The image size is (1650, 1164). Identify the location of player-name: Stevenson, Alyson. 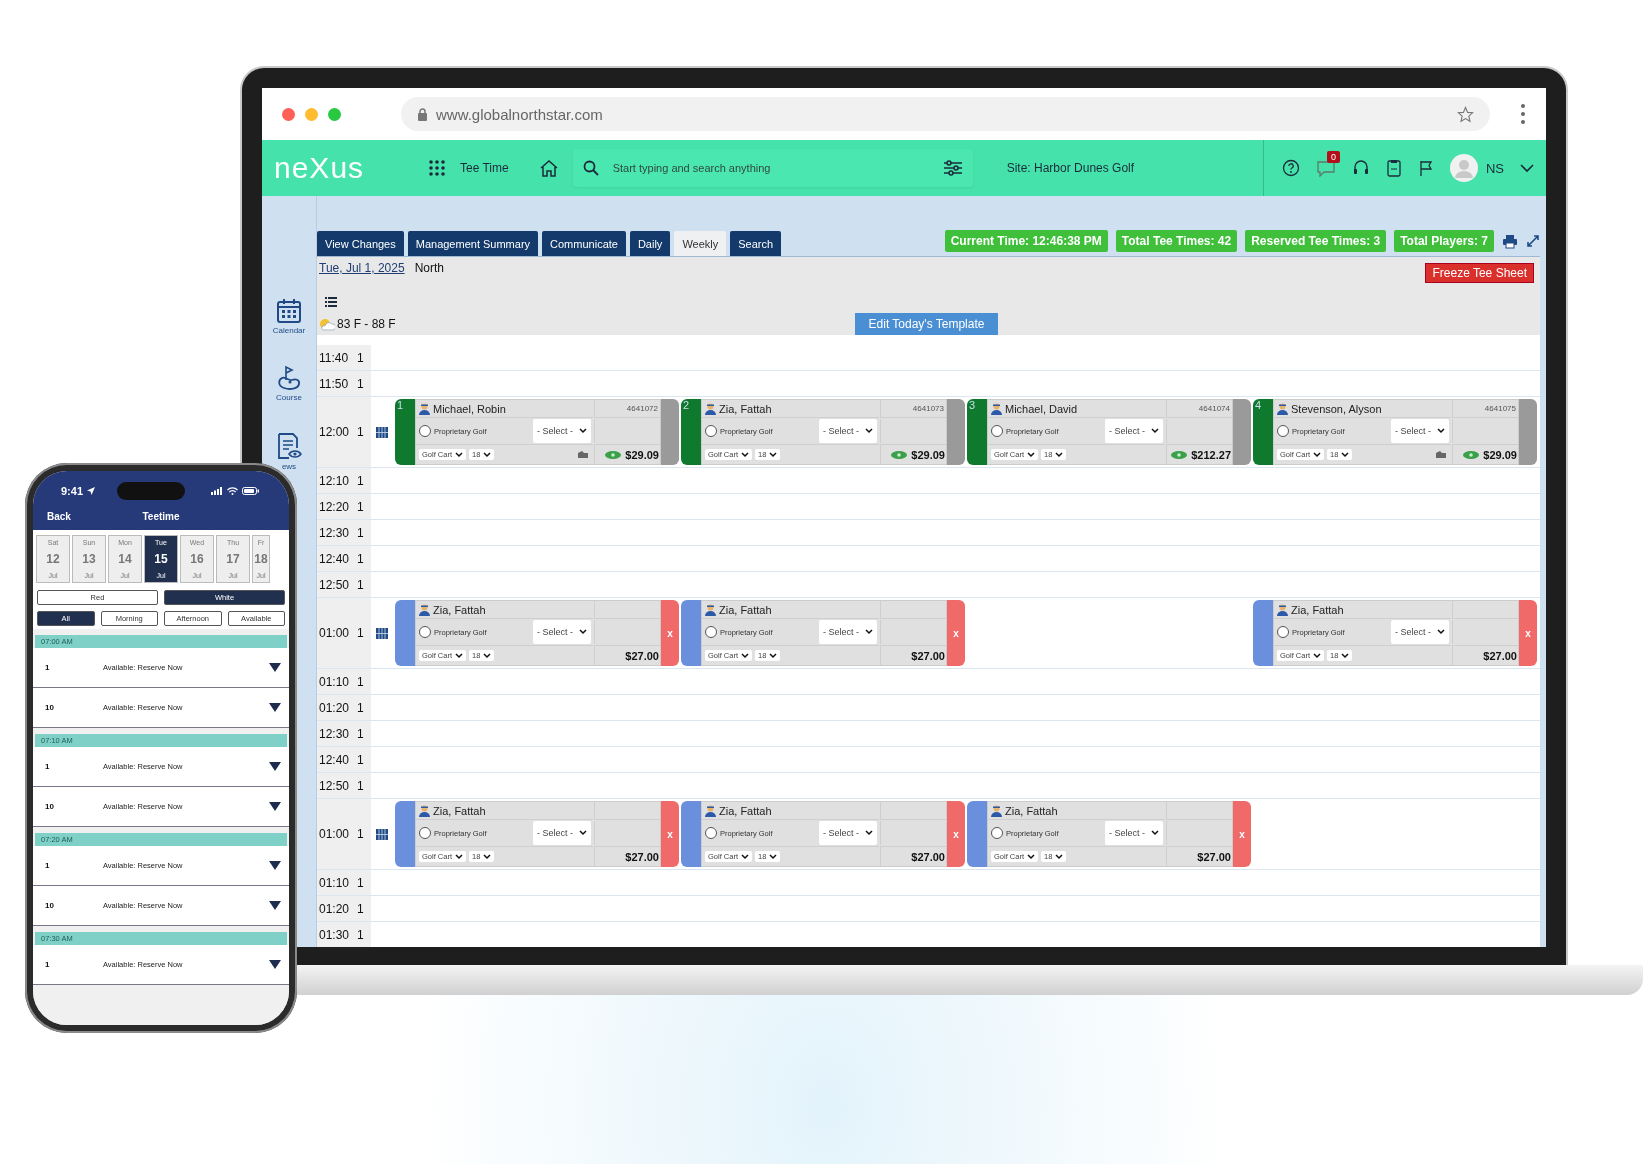
(1336, 408).